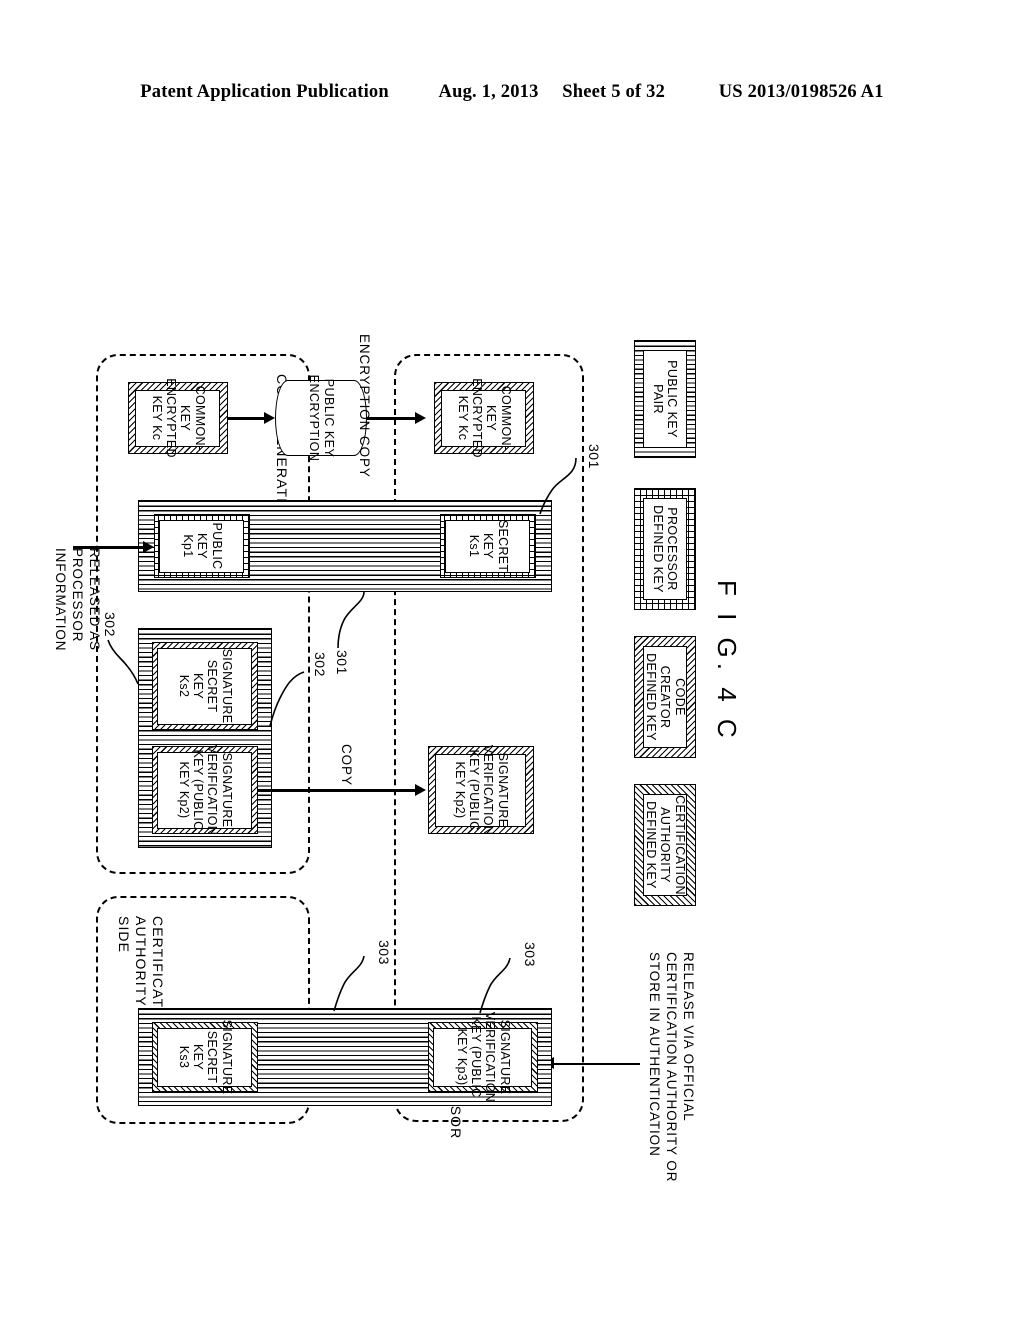 The image size is (1024, 1320). I want to click on copy-label: COPY, so click(346, 765).